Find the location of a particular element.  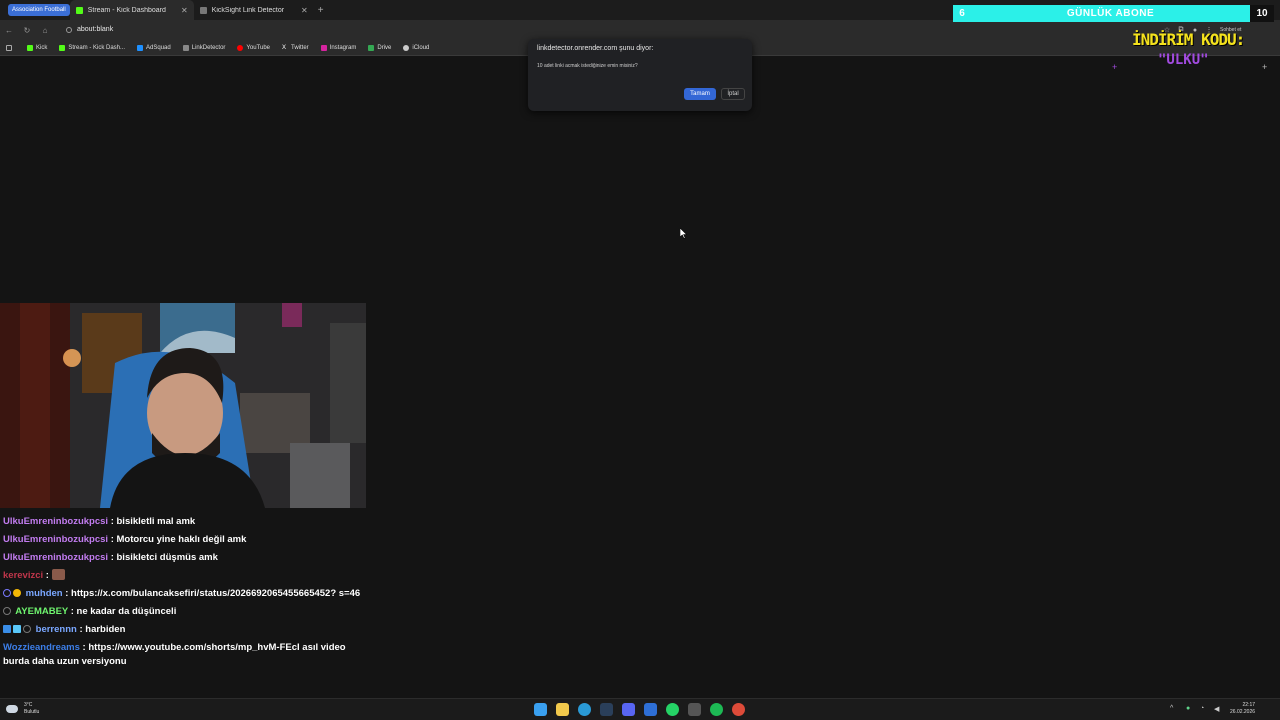

bookmark-label: YouTube is located at coordinates (258, 47).